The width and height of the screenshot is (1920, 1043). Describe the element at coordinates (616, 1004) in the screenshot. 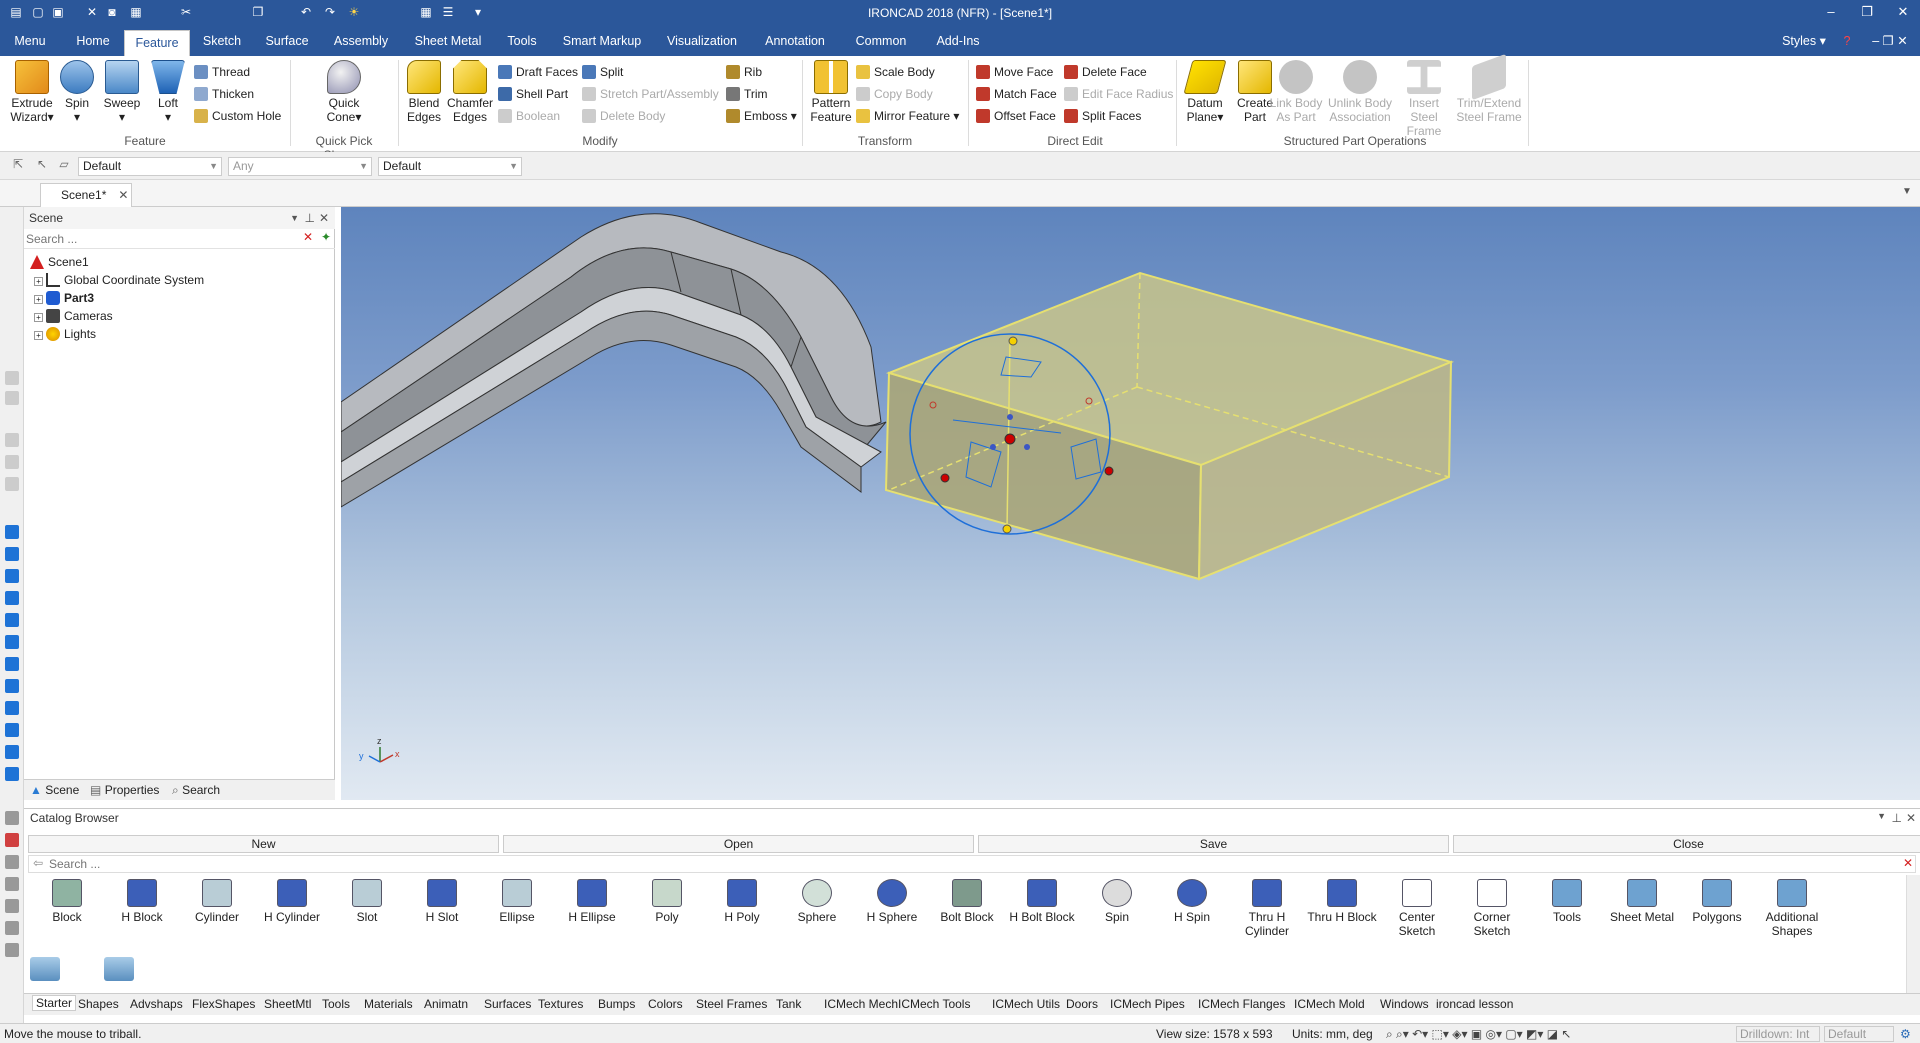

I see `catalog-tab: Bumps` at that location.